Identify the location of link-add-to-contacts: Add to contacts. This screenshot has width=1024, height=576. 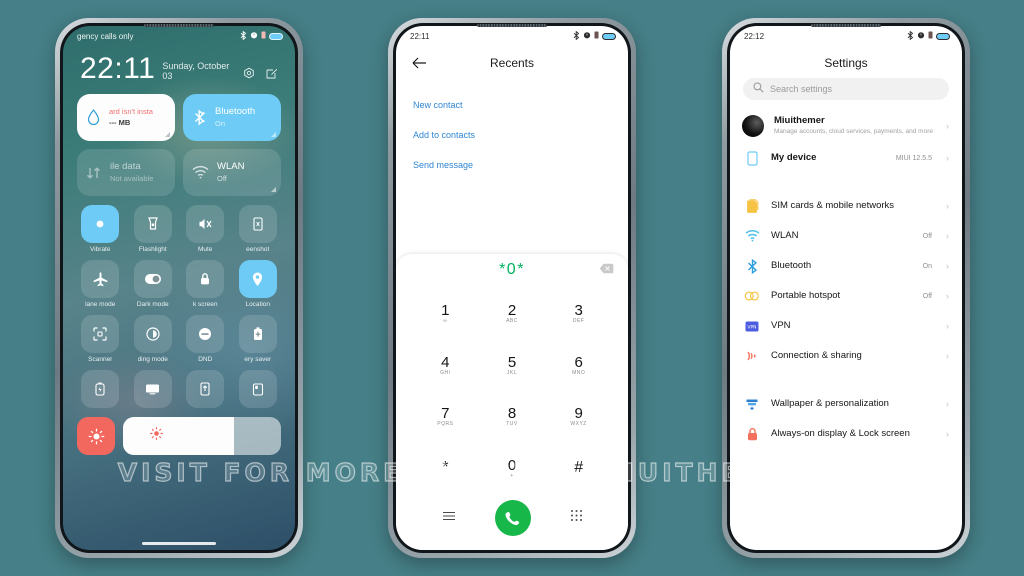
(512, 135).